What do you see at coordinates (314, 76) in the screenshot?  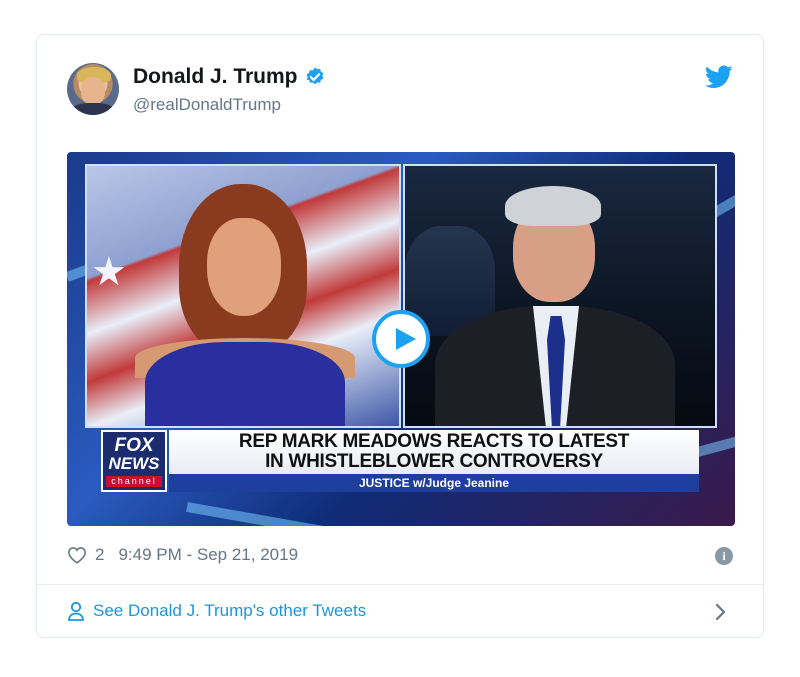 I see `verified-badge-icon` at bounding box center [314, 76].